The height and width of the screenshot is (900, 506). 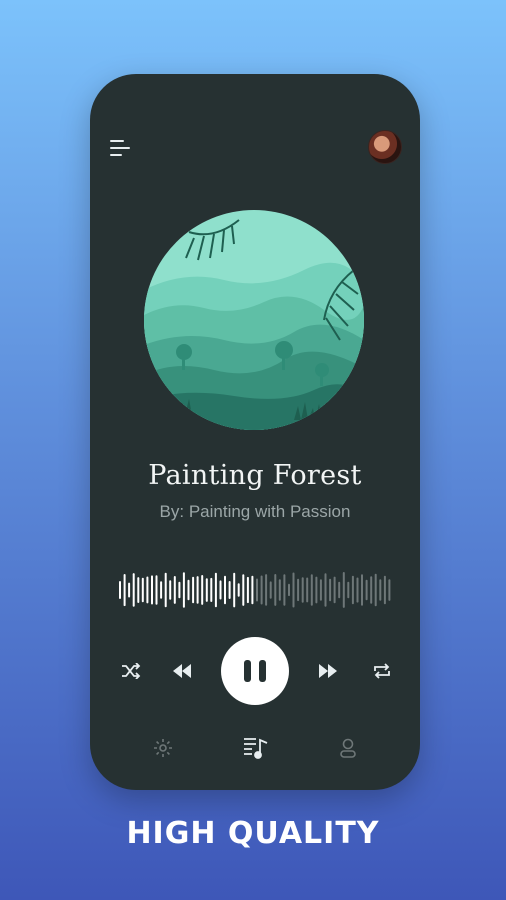 I want to click on menu-icon, so click(x=122, y=149).